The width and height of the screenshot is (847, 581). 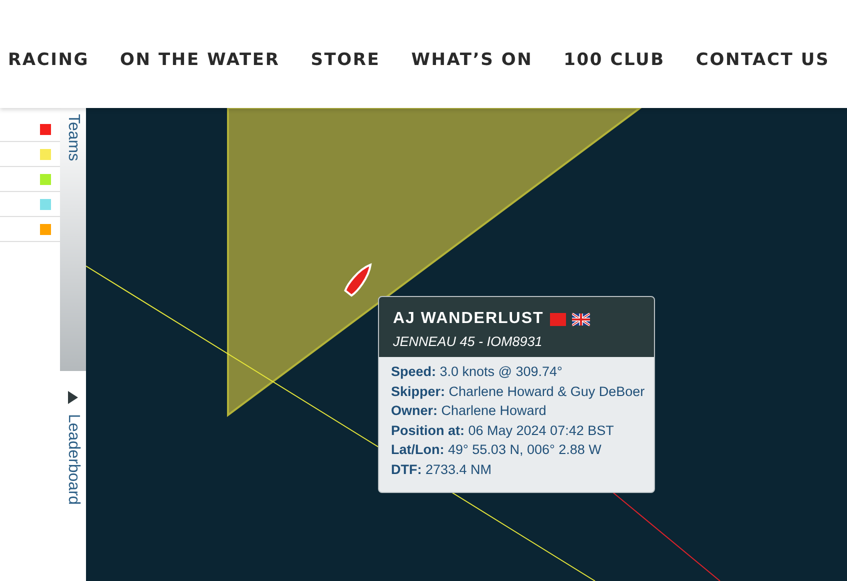 I want to click on nav-link: ON THE WATER, so click(x=200, y=54).